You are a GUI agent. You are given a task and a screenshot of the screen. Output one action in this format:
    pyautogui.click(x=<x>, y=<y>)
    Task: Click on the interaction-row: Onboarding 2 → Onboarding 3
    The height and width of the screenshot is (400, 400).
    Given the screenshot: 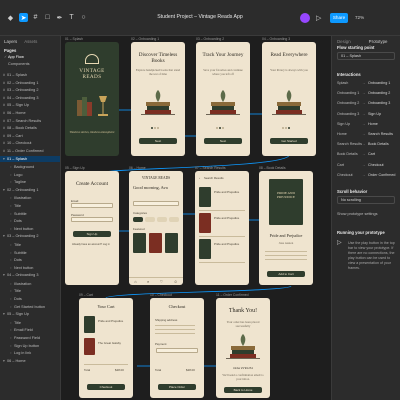 What is the action you would take?
    pyautogui.click(x=367, y=104)
    